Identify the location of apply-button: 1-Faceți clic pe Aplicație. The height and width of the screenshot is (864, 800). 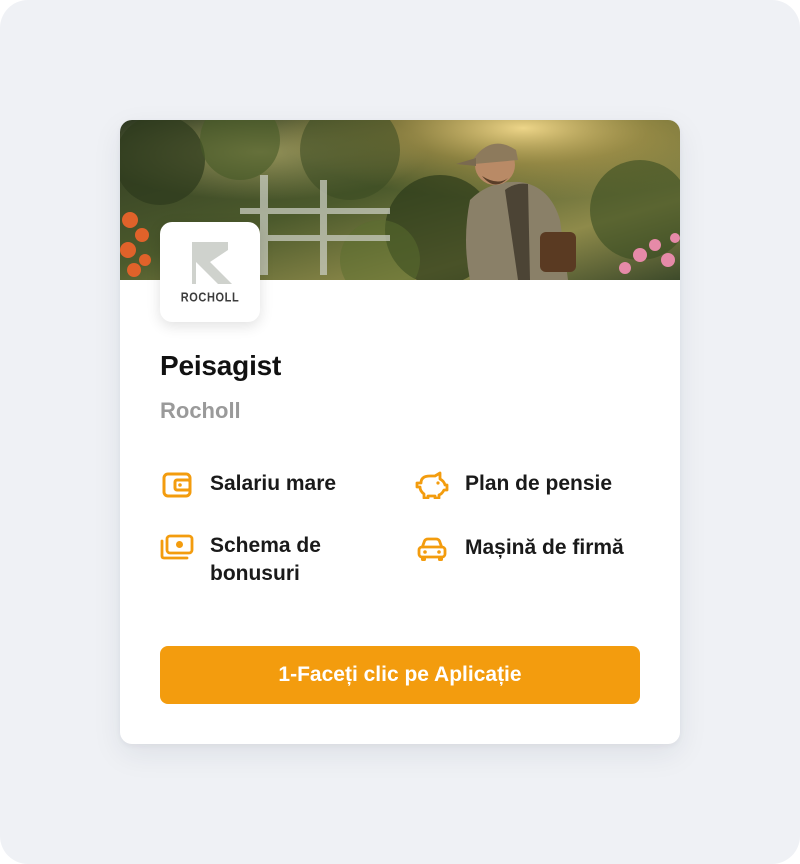
(400, 675).